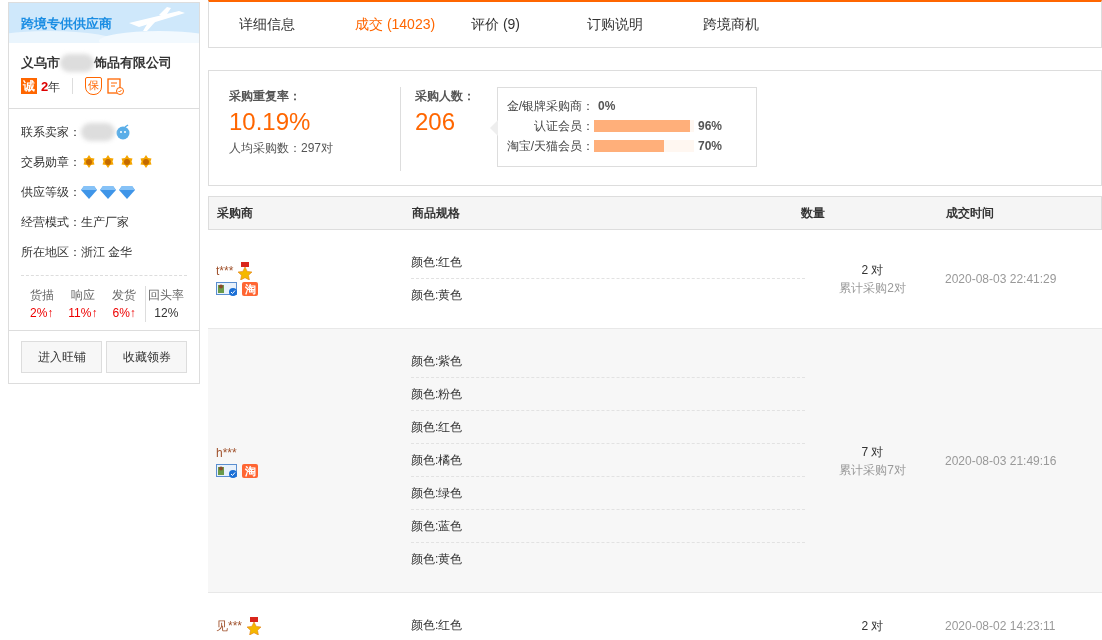 The width and height of the screenshot is (1102, 640). What do you see at coordinates (550, 146) in the screenshot?
I see `breakdown-label: 淘宝/天猫会员：` at bounding box center [550, 146].